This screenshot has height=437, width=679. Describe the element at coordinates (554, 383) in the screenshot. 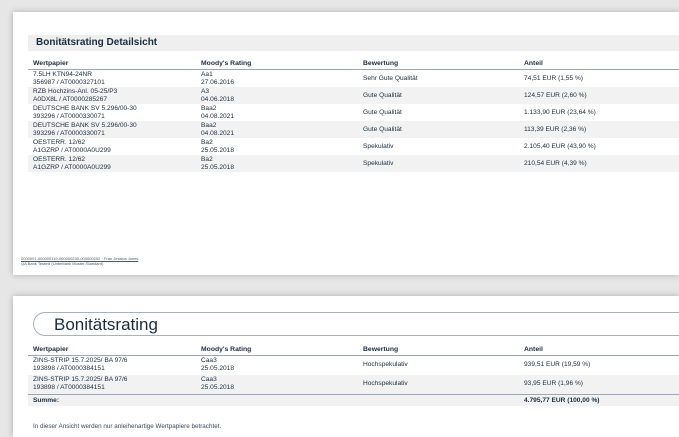

I see `anteil-value: 93,95 EUR (1,96 %)` at that location.